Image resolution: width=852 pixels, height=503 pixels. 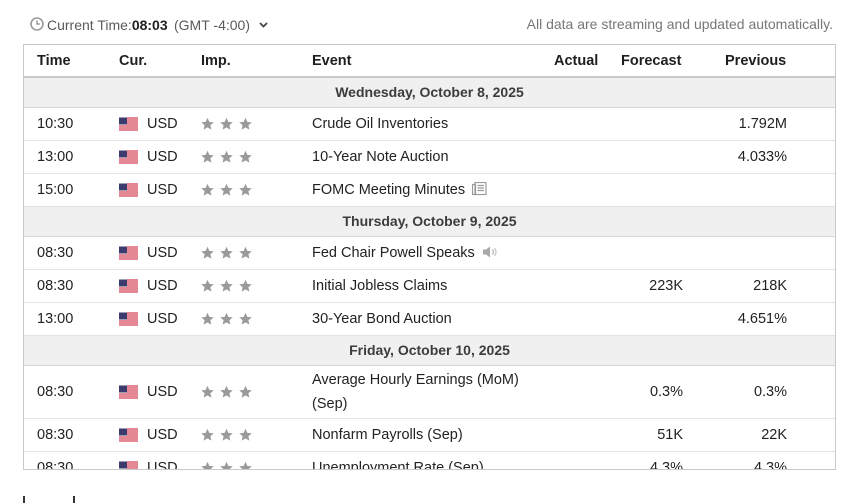 I want to click on event-row: 08:30 USD Fed Chair Powell Speaks, so click(x=429, y=253).